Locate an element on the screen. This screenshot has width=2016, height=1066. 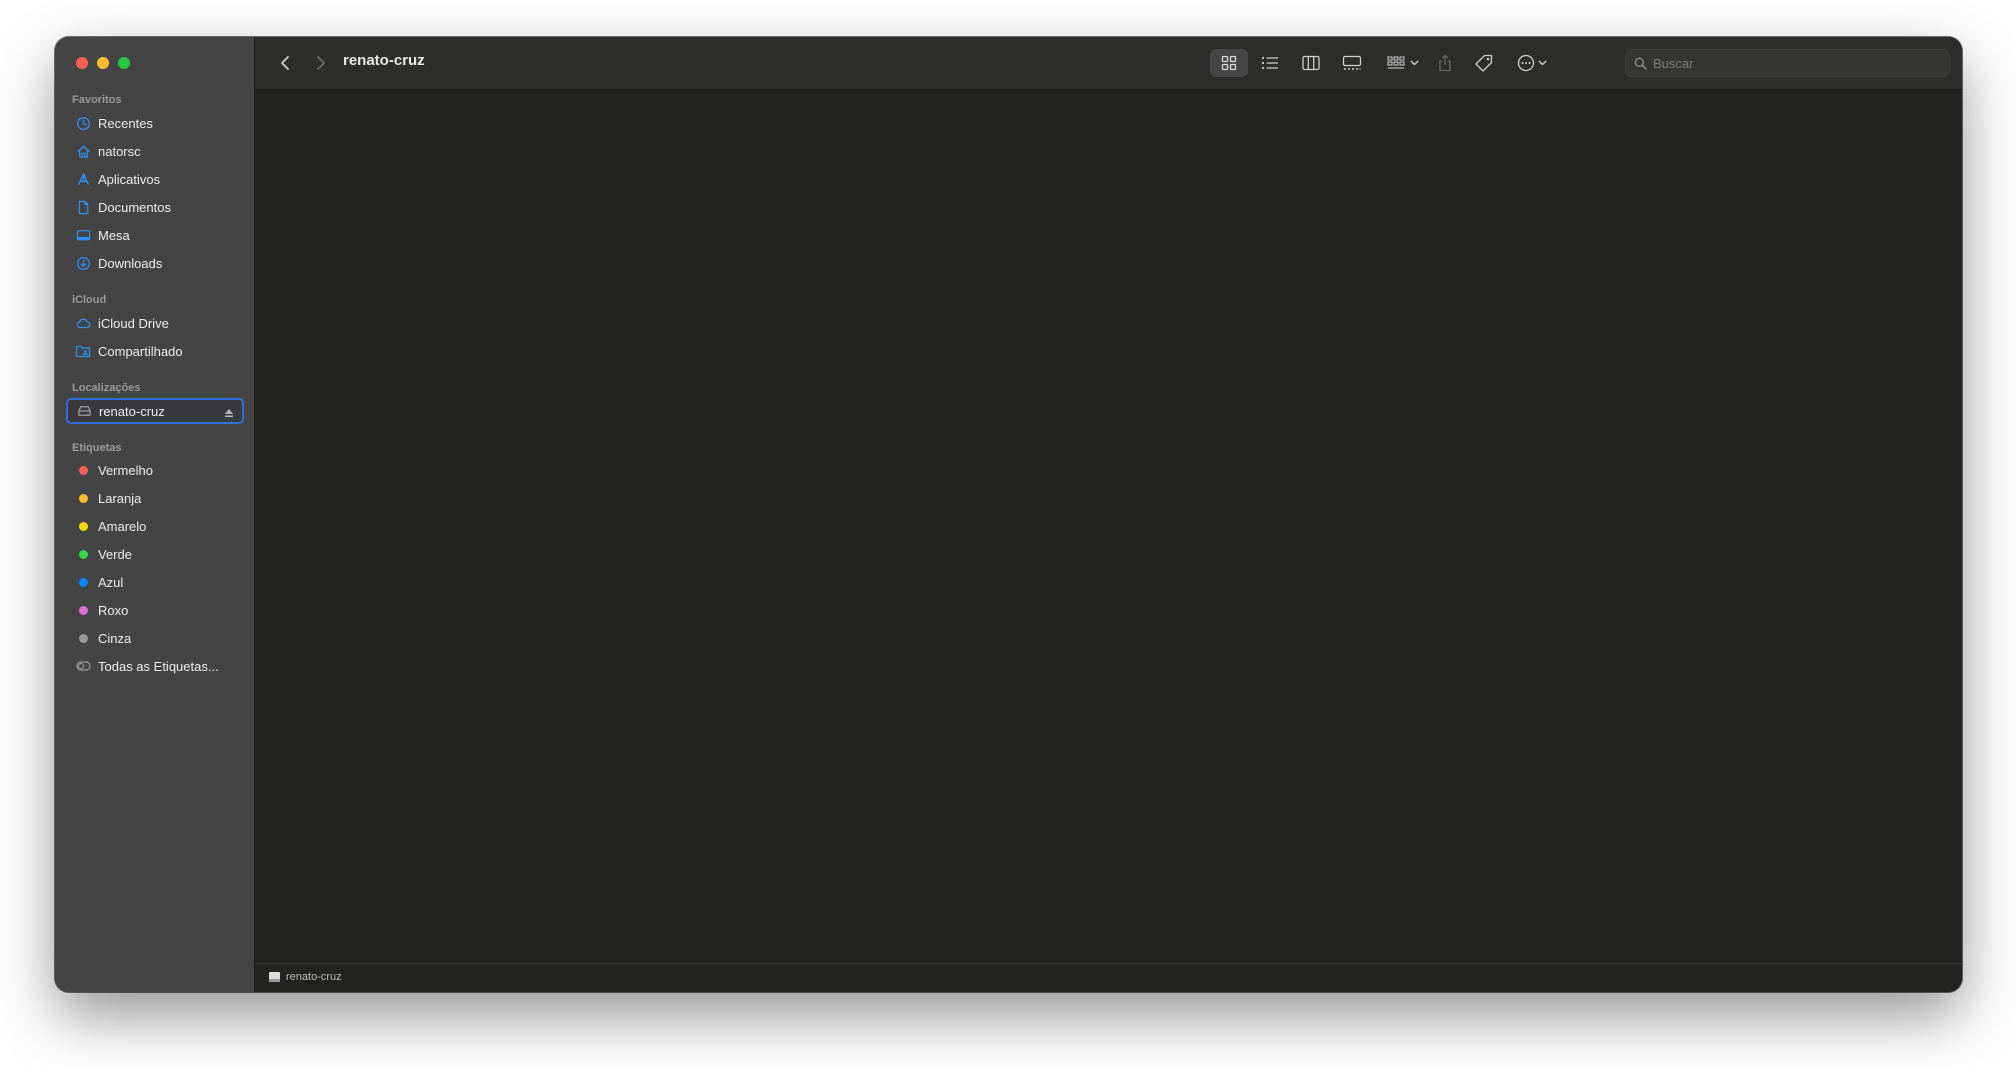
search-icon is located at coordinates (1640, 63).